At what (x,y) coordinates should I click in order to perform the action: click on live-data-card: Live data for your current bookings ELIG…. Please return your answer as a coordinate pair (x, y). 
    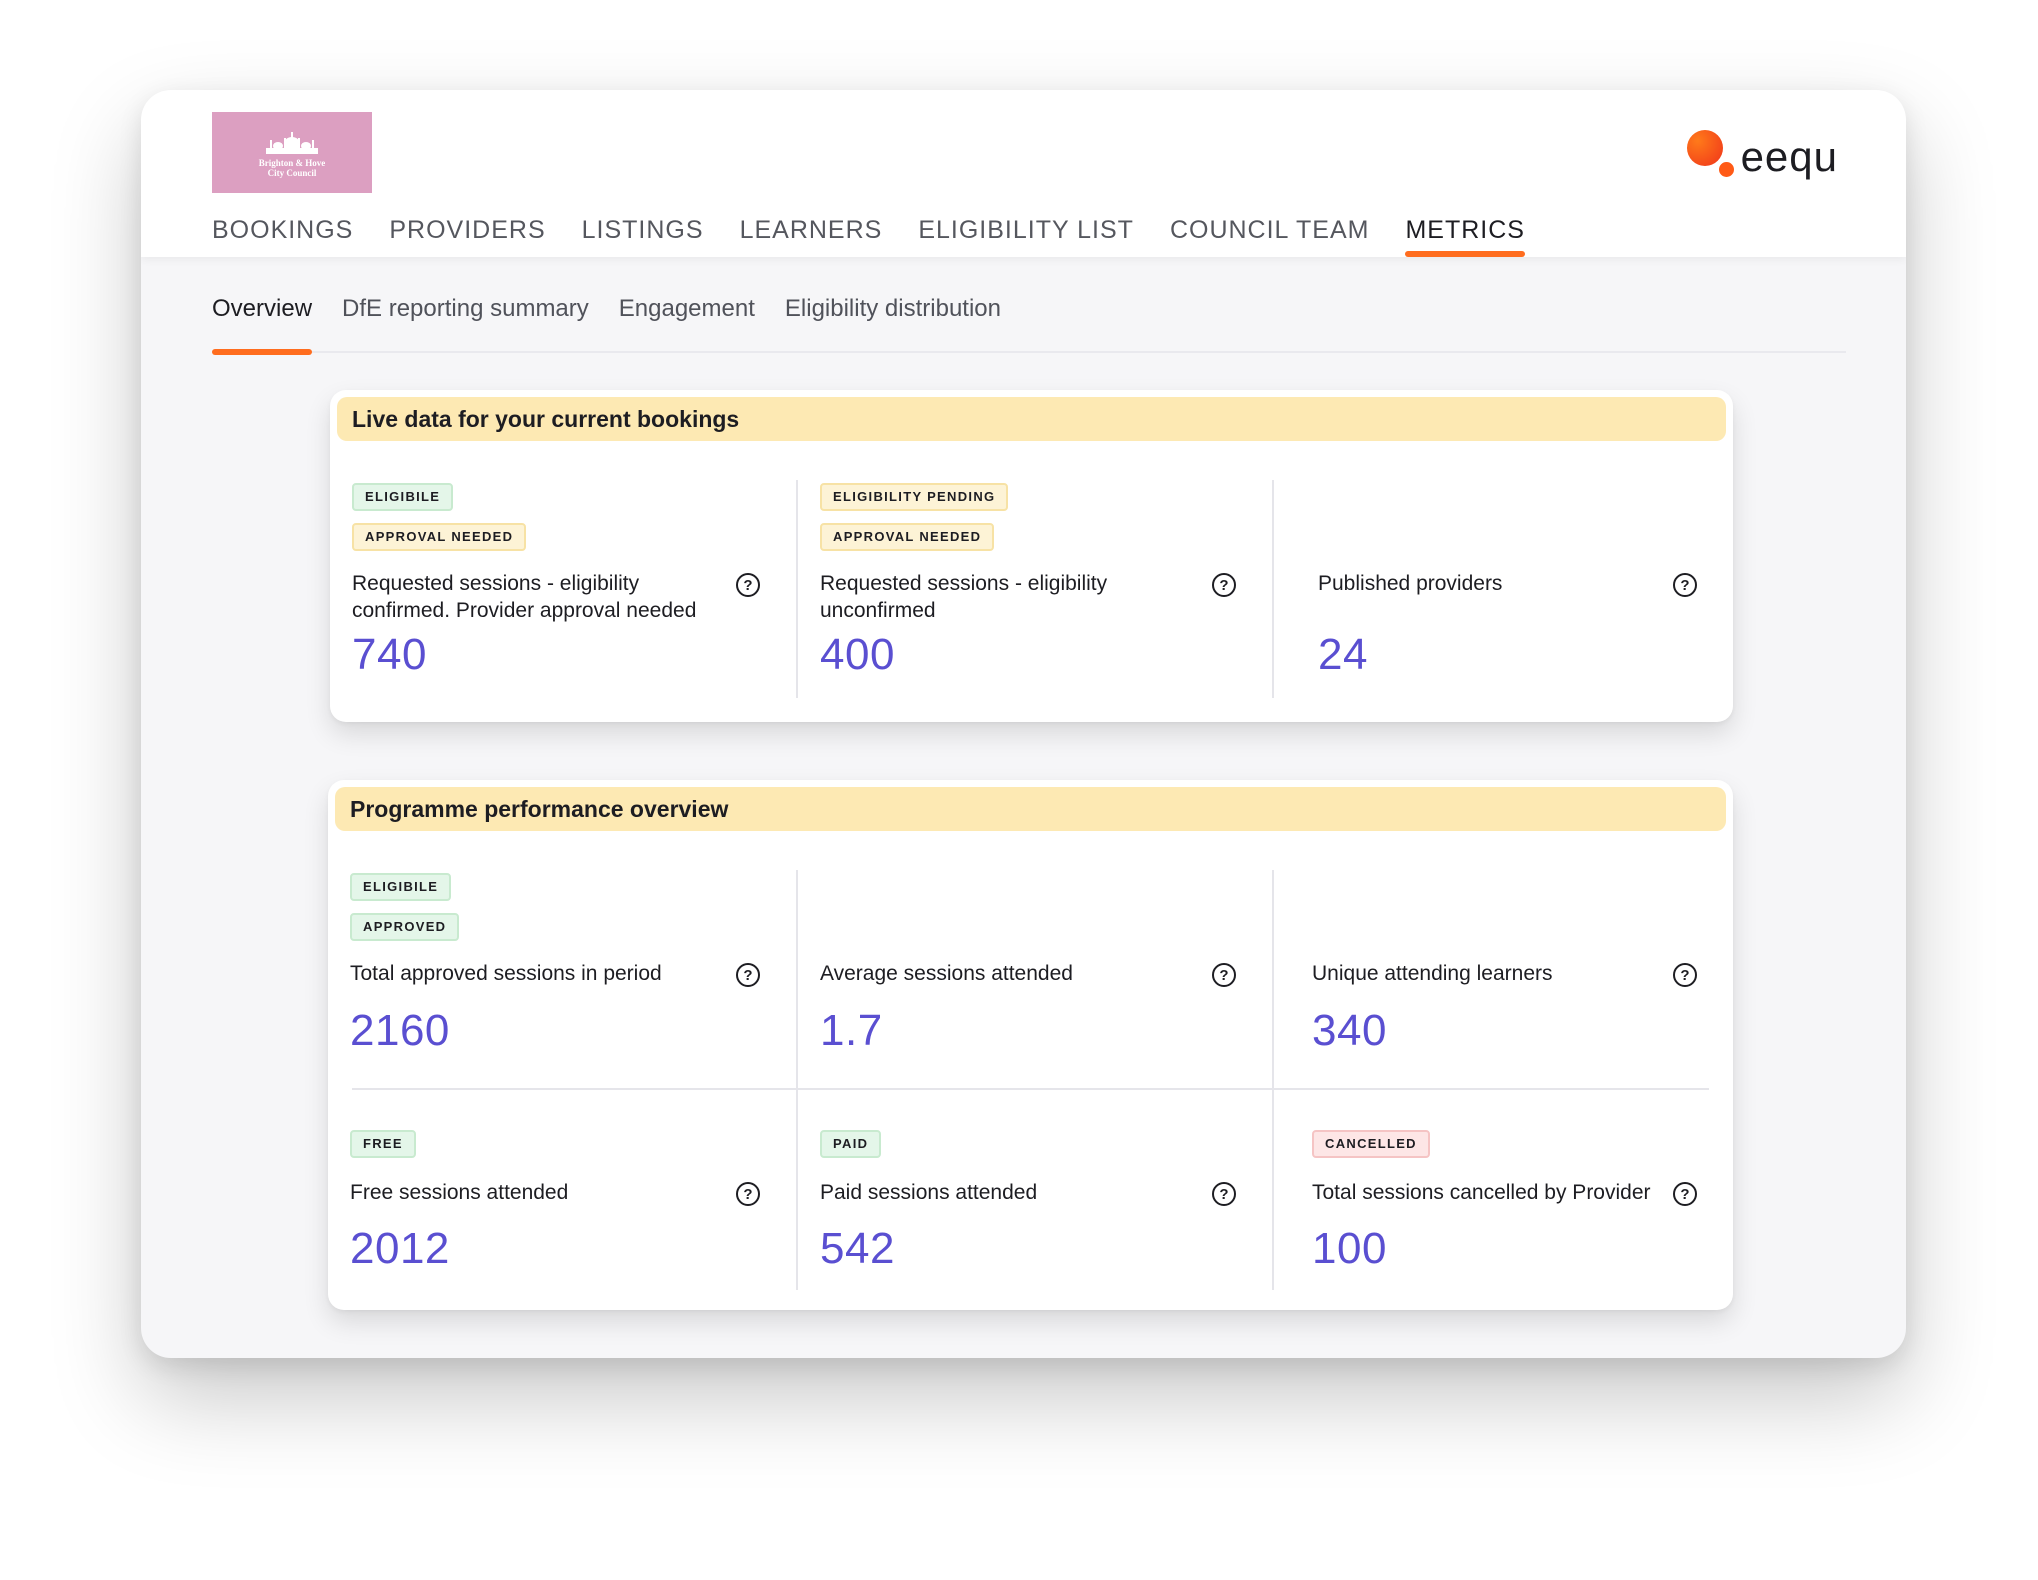
    Looking at the image, I should click on (1031, 556).